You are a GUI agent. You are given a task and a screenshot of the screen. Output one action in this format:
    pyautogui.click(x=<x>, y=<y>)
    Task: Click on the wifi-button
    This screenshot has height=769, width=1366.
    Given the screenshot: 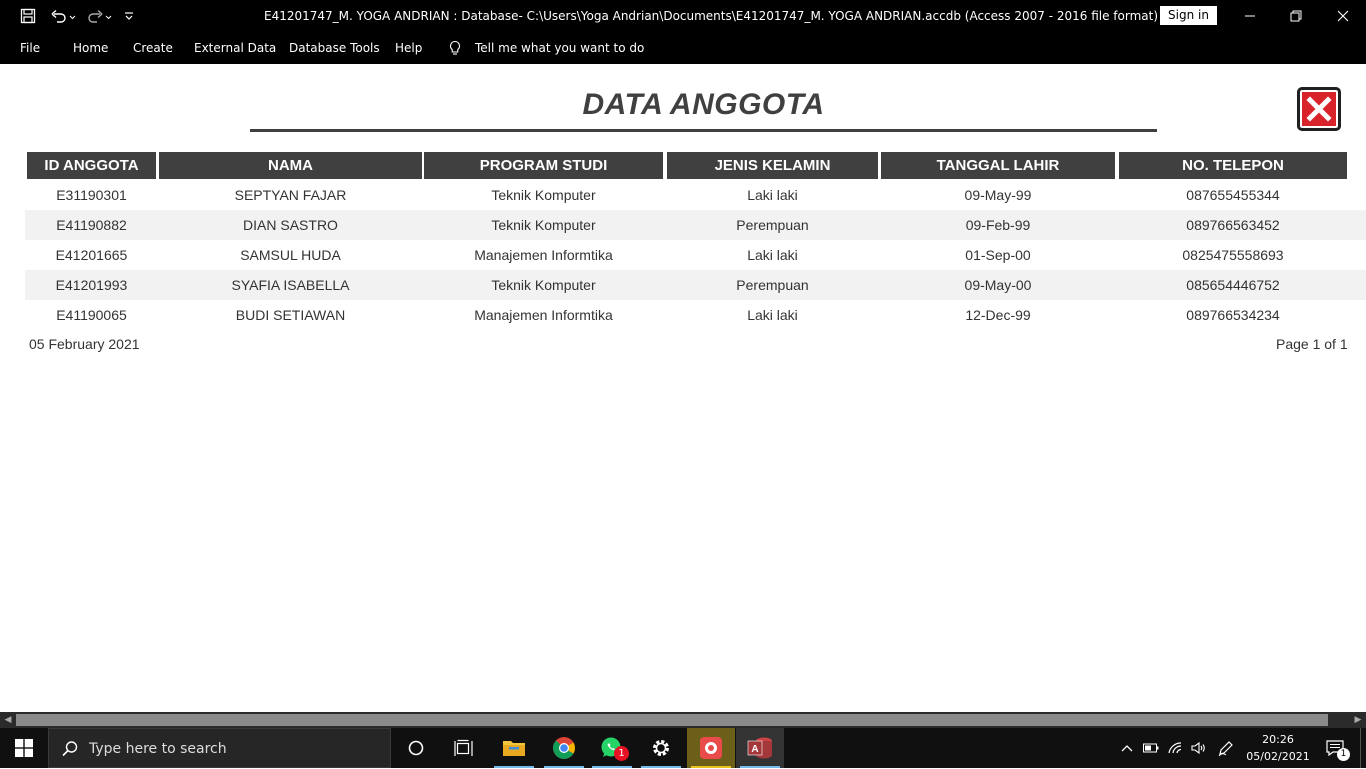 What is the action you would take?
    pyautogui.click(x=1175, y=748)
    